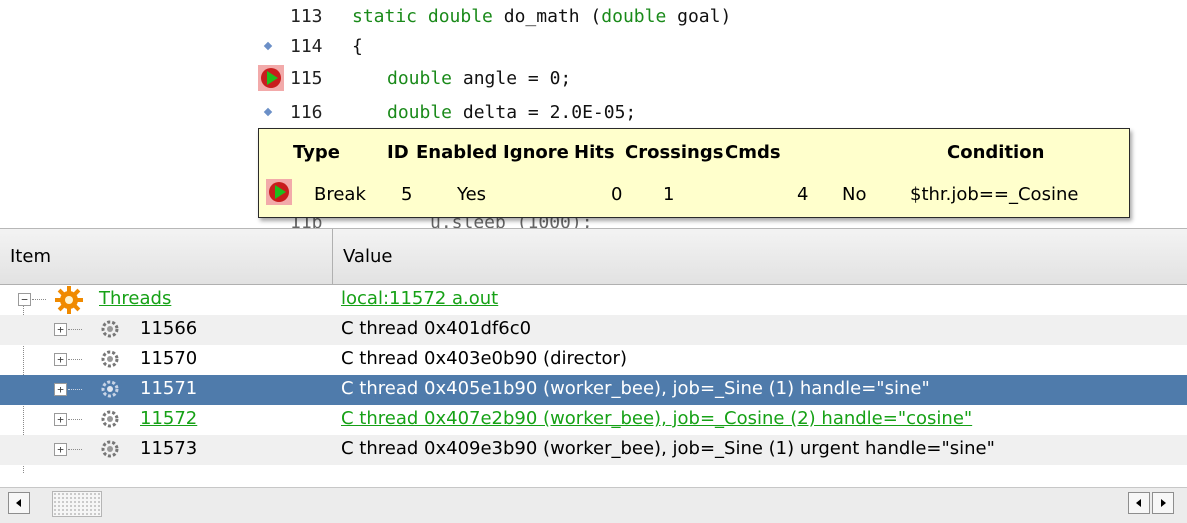 This screenshot has width=1187, height=523. Describe the element at coordinates (994, 194) in the screenshot. I see `tooltip-condition: $thr.job==_Cosine` at that location.